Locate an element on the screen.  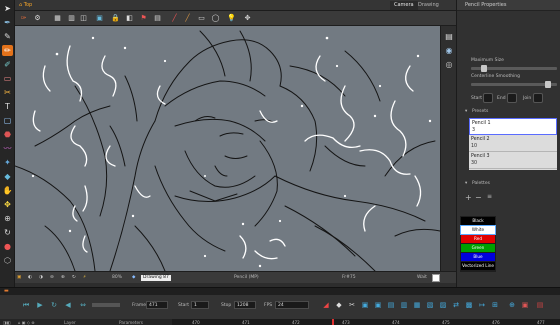
swap-icon: ⇄ is located at coordinates (456, 305).